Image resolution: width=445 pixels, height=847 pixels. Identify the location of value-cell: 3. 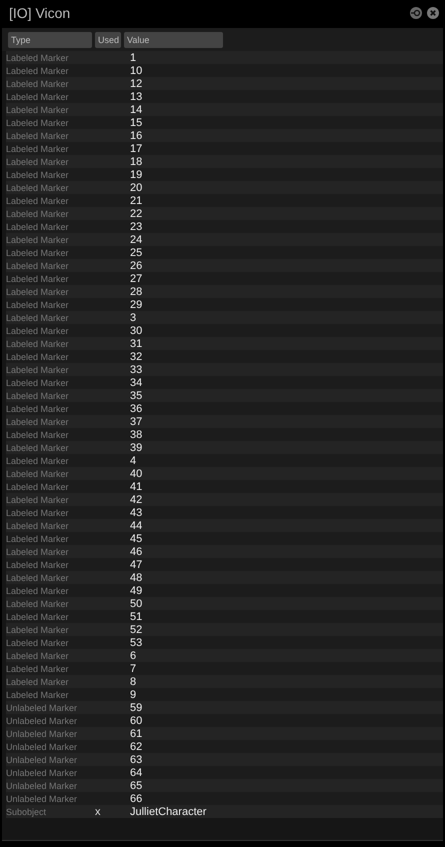
(133, 318).